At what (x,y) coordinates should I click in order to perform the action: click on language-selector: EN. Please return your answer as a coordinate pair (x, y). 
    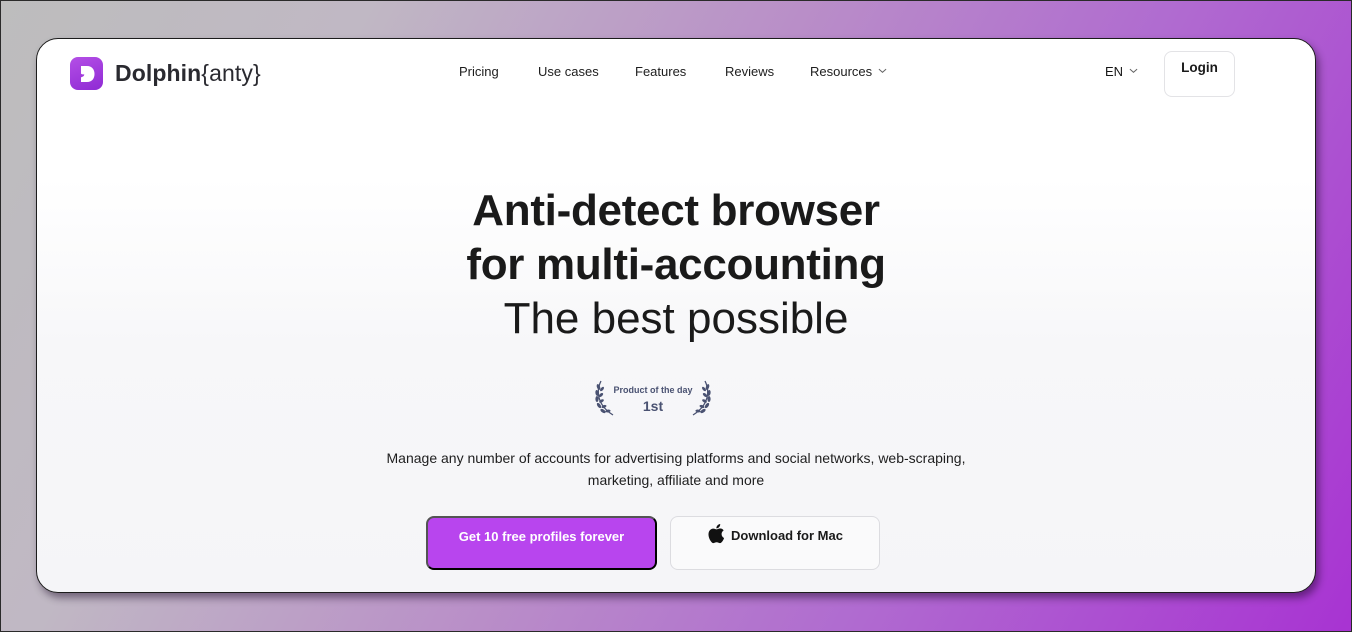
    Looking at the image, I should click on (1121, 71).